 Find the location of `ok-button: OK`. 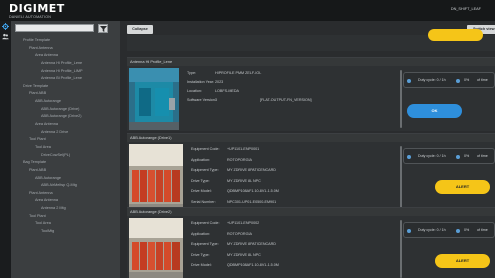

ok-button: OK is located at coordinates (434, 111).